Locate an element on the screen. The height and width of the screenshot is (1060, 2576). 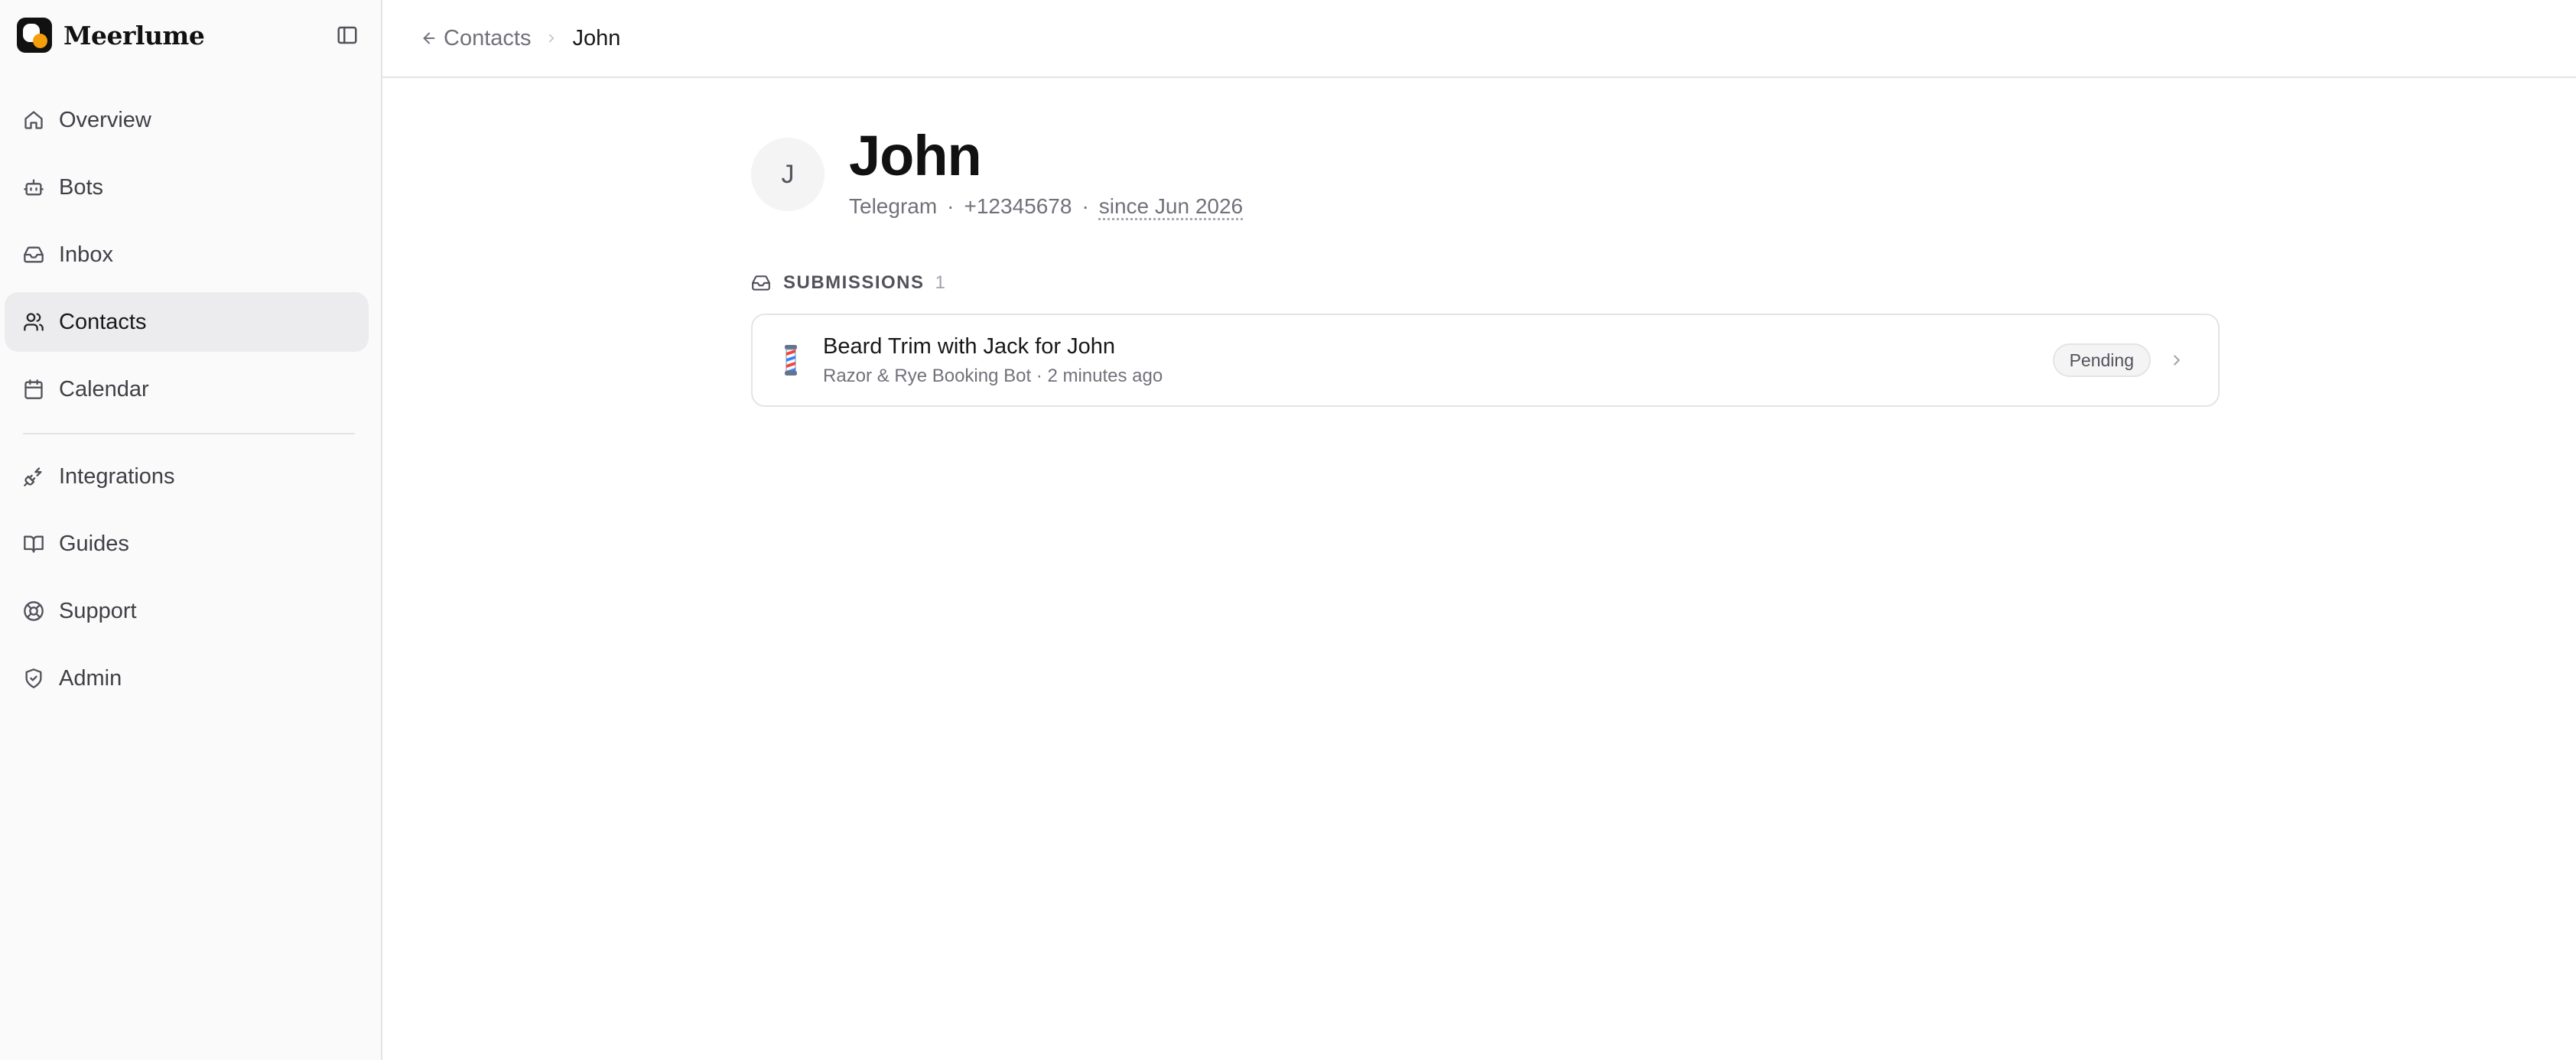
brand-logo is located at coordinates (34, 35).